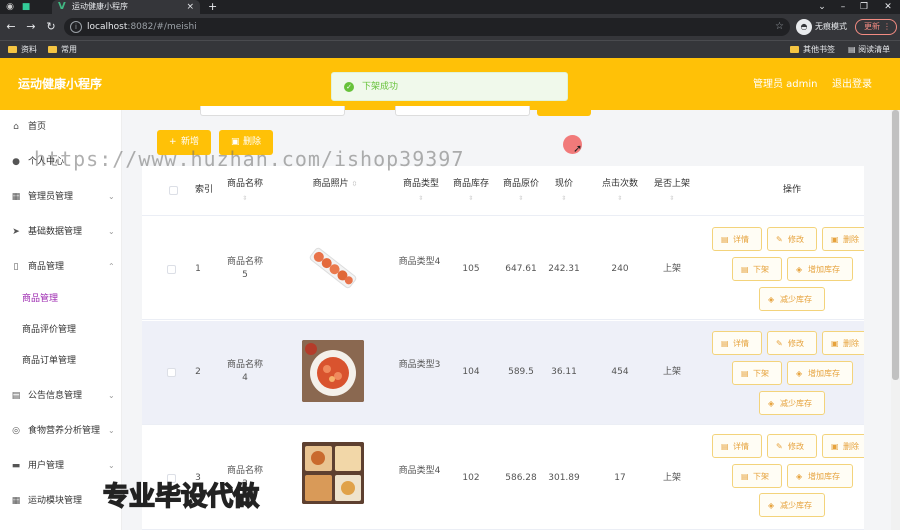 This screenshot has height=530, width=900. Describe the element at coordinates (244, 268) in the screenshot. I see `cell-name: 商品名称5` at that location.